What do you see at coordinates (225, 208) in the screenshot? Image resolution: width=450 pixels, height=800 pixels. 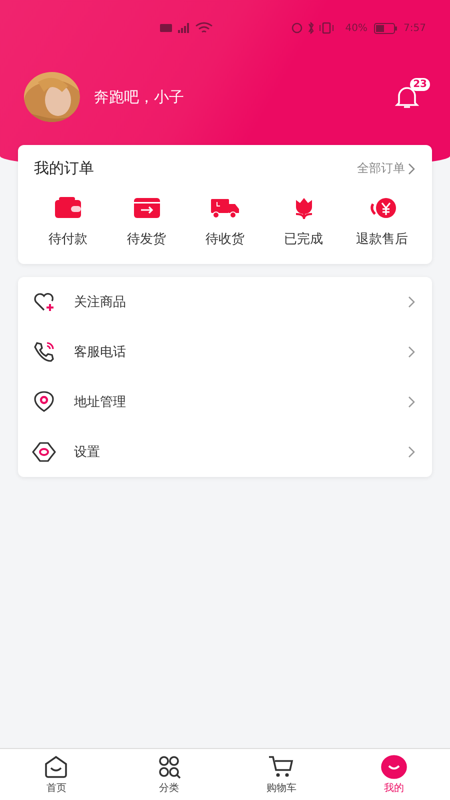 I see `truck-icon` at bounding box center [225, 208].